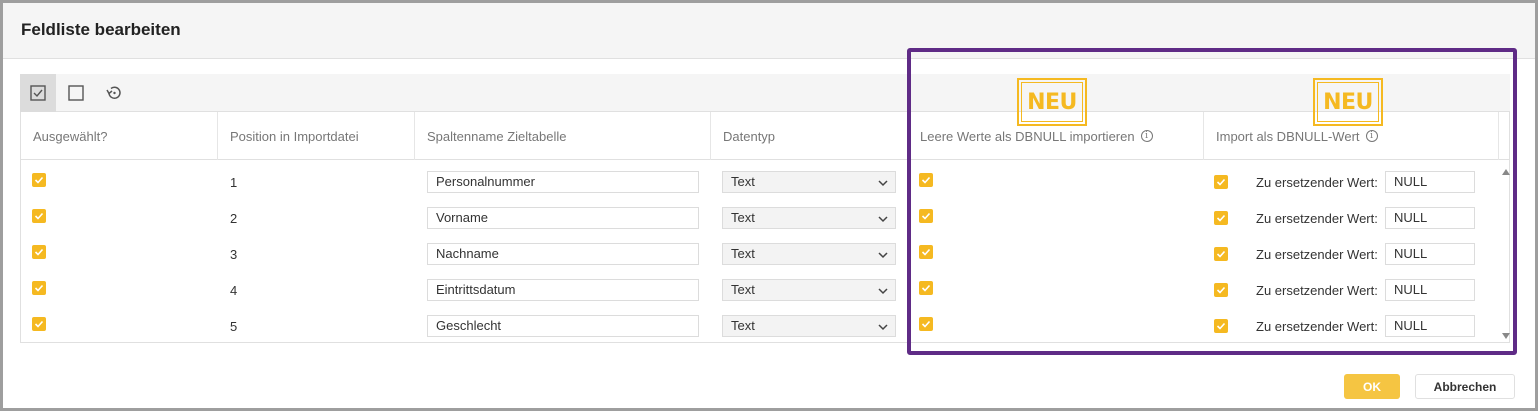  I want to click on target-column-input: Geschlecht, so click(563, 326).